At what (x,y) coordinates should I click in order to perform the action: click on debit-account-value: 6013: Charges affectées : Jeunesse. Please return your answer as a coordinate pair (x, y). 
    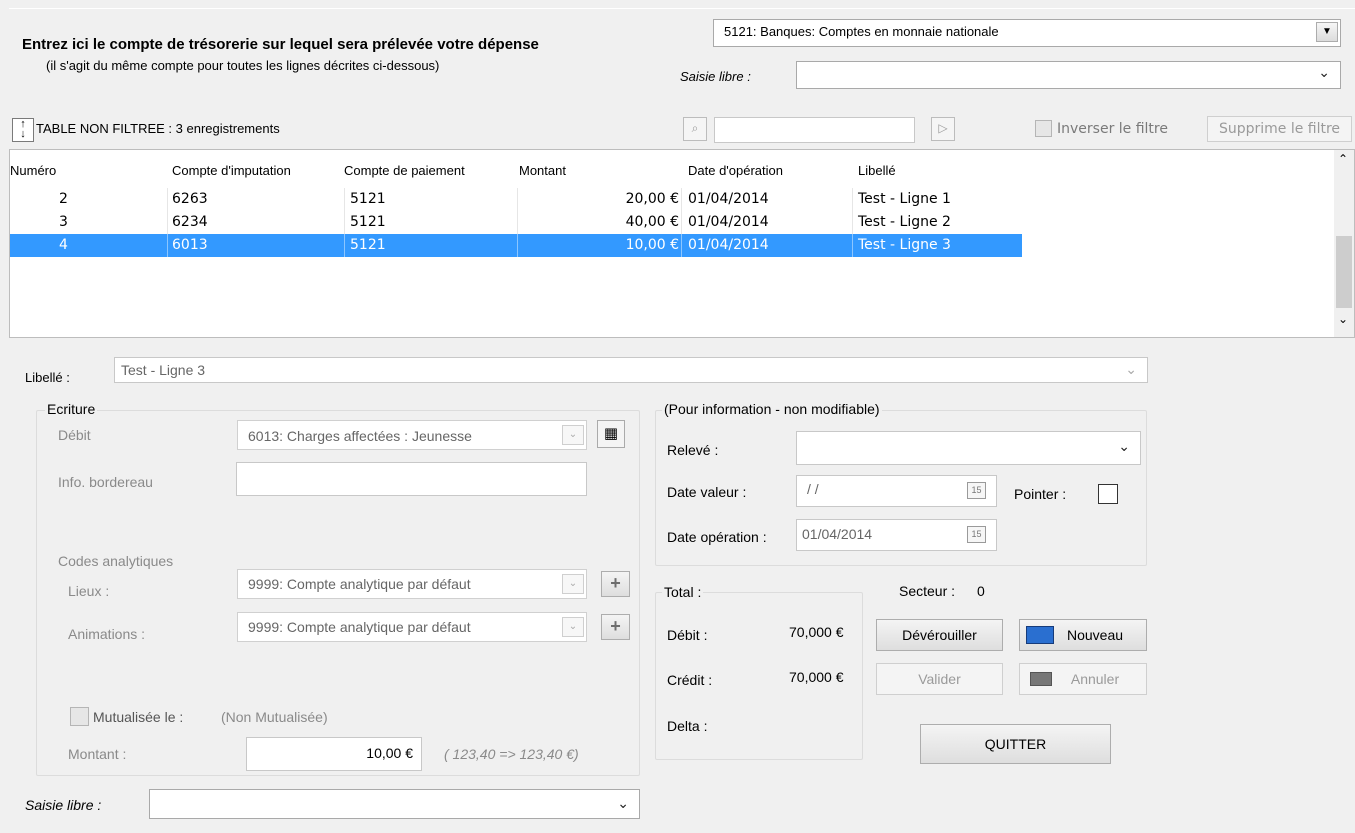
    Looking at the image, I should click on (360, 436).